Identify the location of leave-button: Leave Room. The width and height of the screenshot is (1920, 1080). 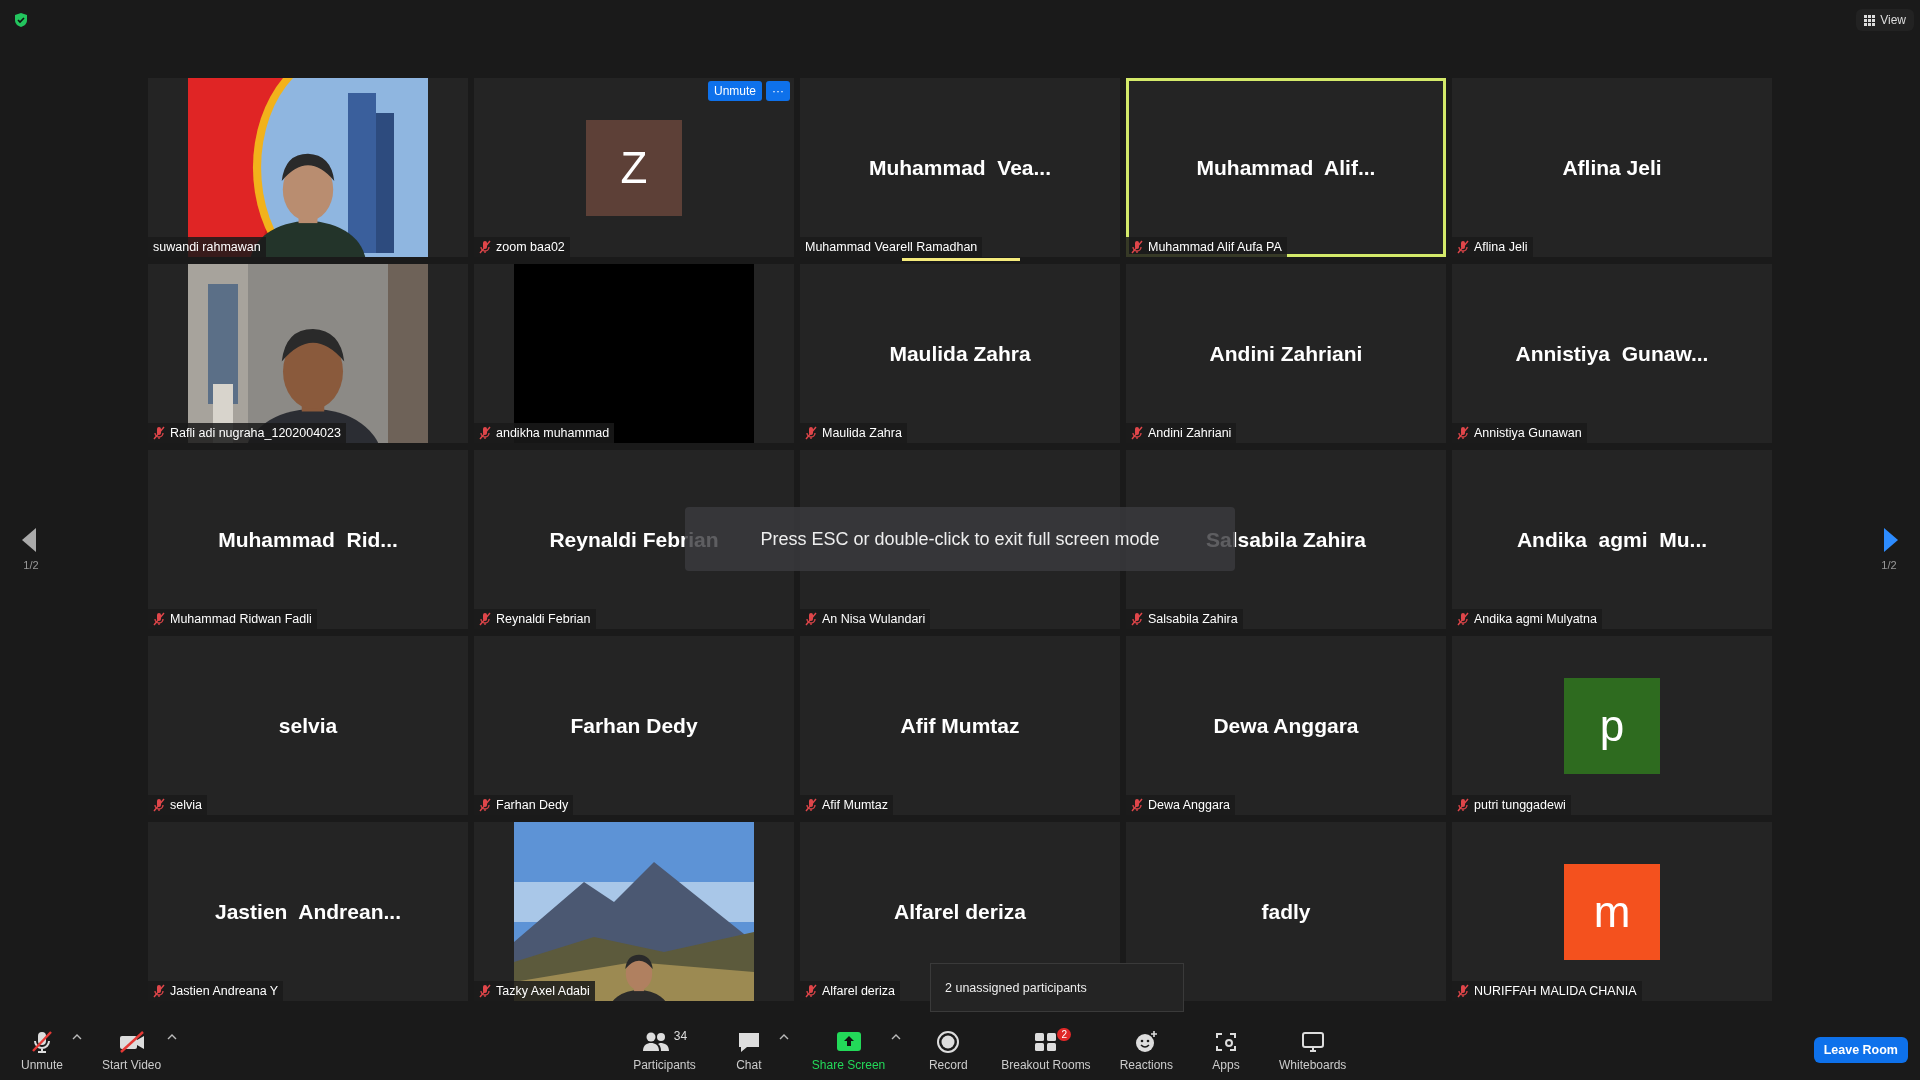
(1860, 1050).